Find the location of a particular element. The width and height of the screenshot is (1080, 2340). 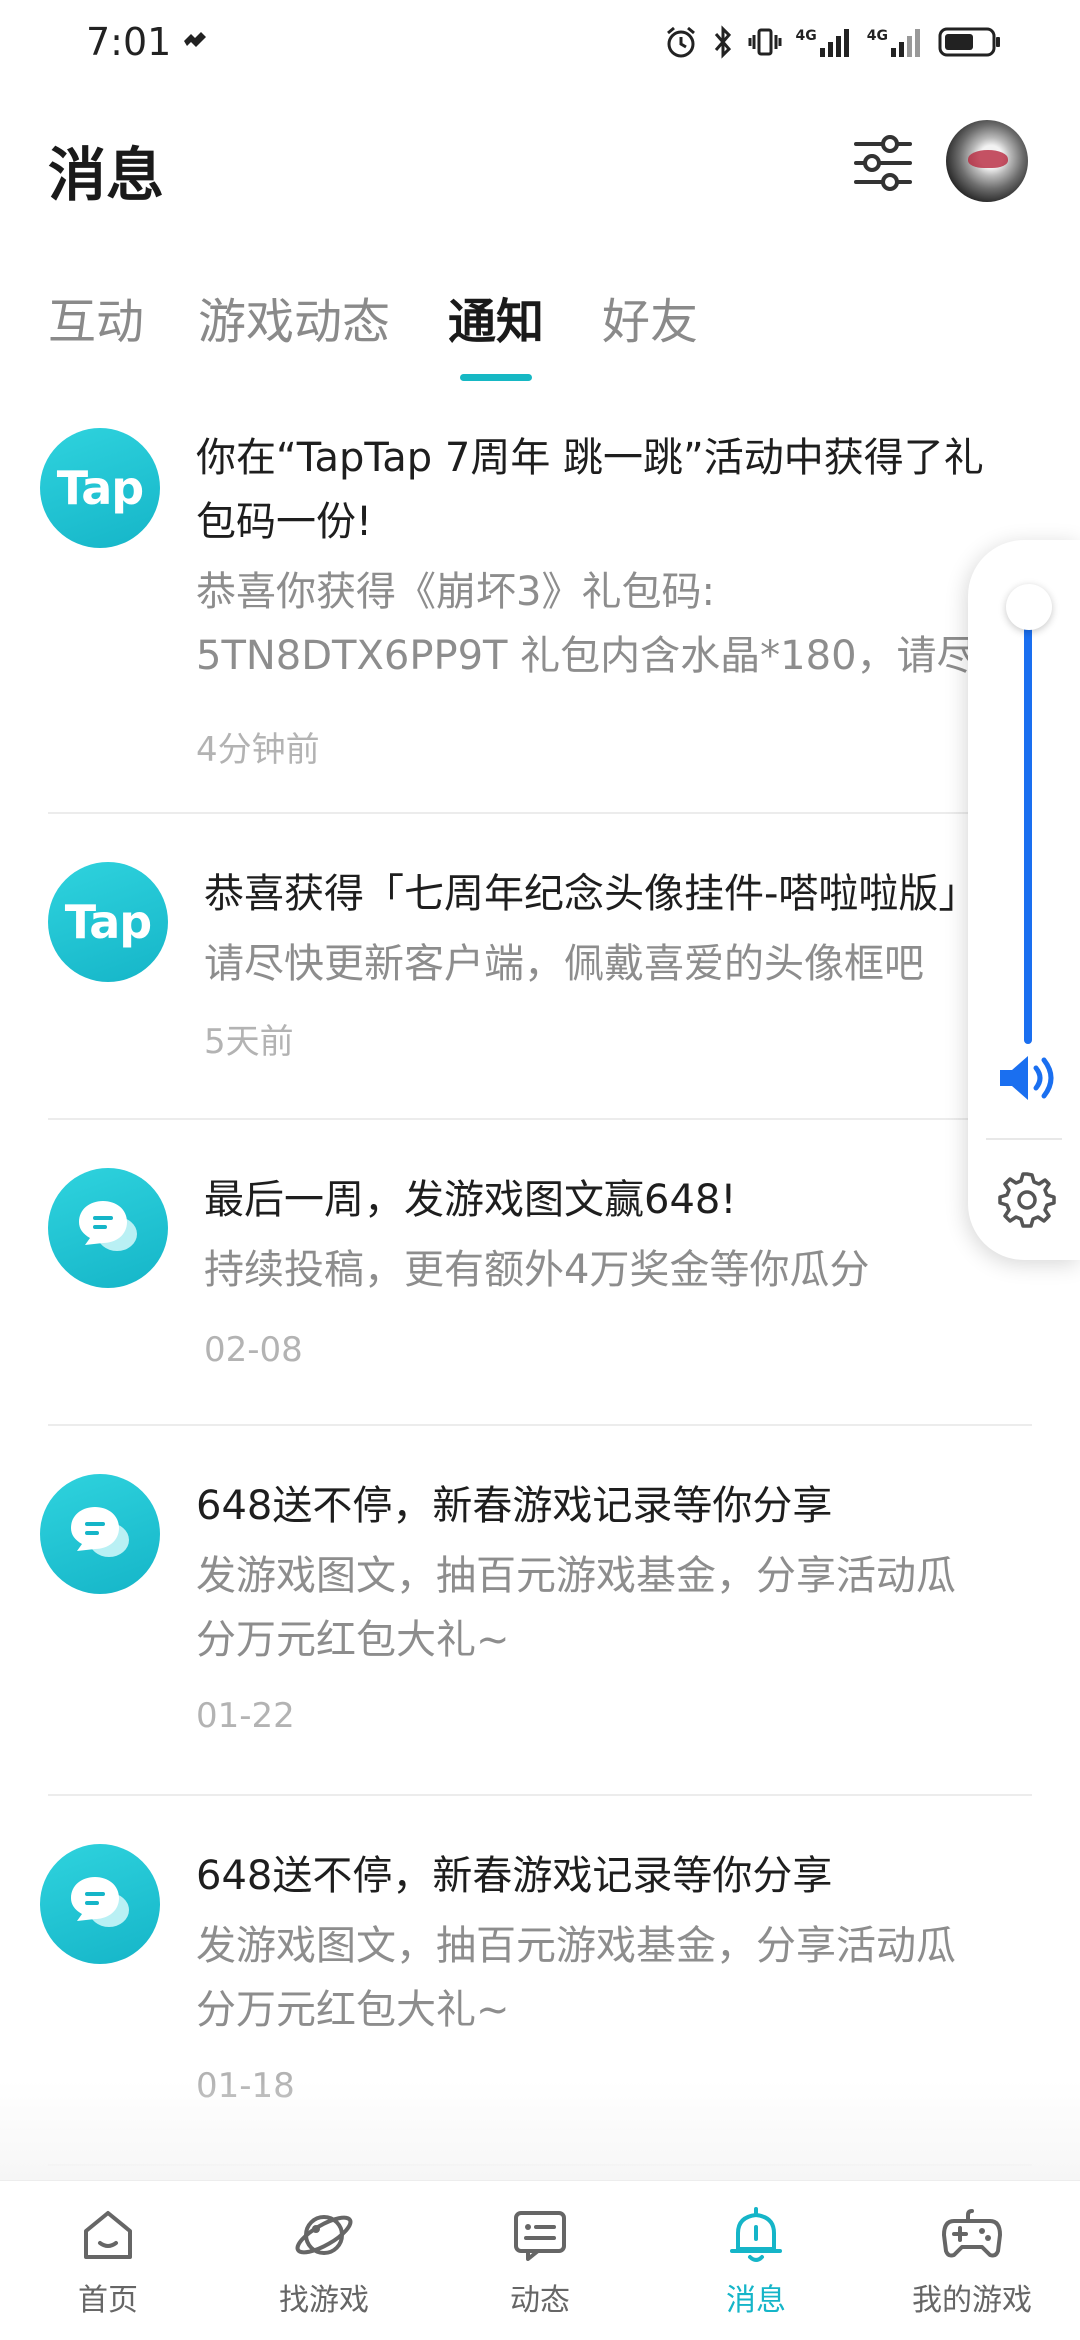

nav-label: 找游戏 is located at coordinates (324, 2300).